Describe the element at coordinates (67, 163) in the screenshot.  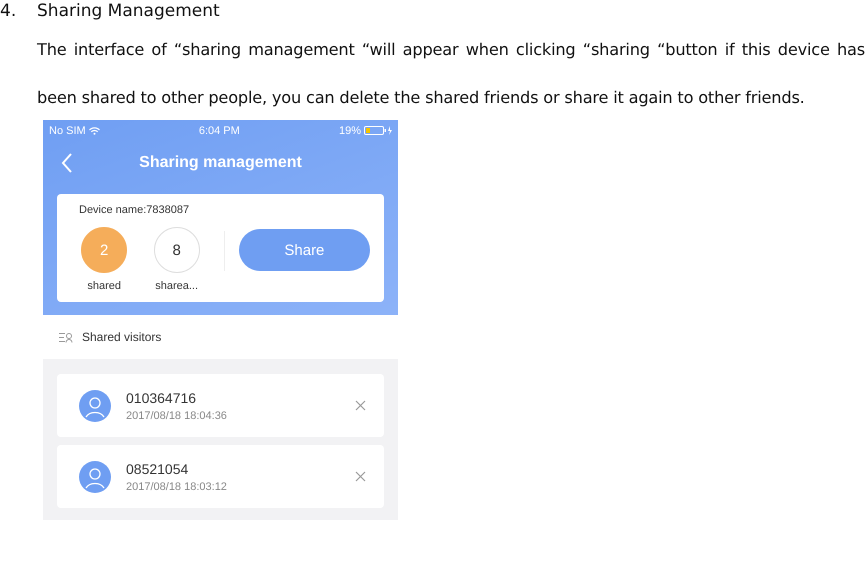
I see `back-icon` at that location.